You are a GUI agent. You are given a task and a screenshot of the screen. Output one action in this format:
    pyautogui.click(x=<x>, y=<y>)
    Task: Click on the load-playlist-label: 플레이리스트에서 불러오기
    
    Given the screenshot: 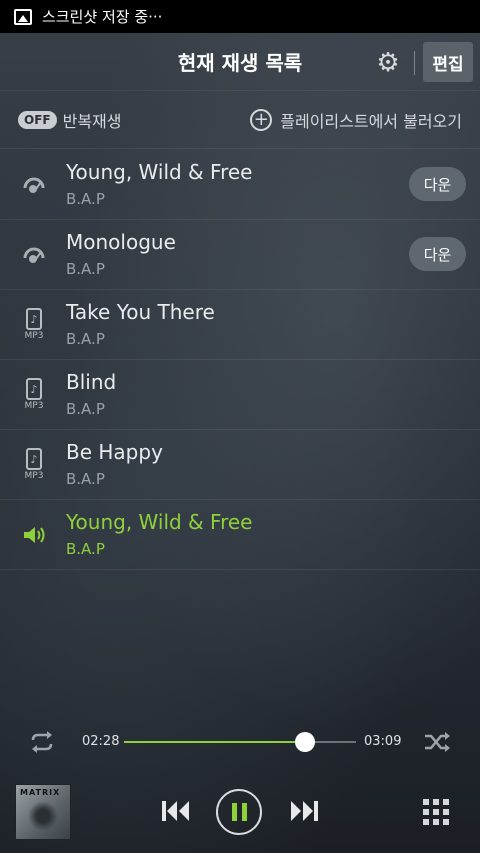 What is the action you would take?
    pyautogui.click(x=371, y=121)
    